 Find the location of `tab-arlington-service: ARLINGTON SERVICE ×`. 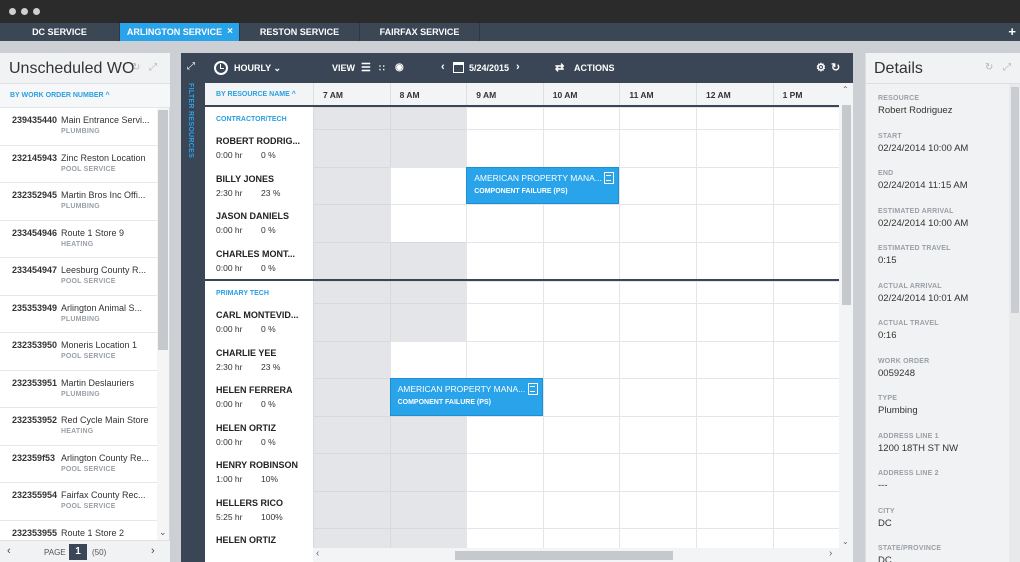

tab-arlington-service: ARLINGTON SERVICE × is located at coordinates (180, 32).